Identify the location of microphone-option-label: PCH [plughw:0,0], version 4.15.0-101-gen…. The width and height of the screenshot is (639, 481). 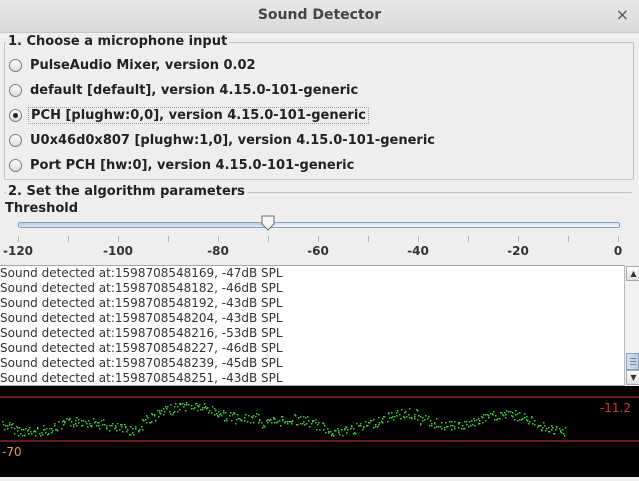
(198, 115).